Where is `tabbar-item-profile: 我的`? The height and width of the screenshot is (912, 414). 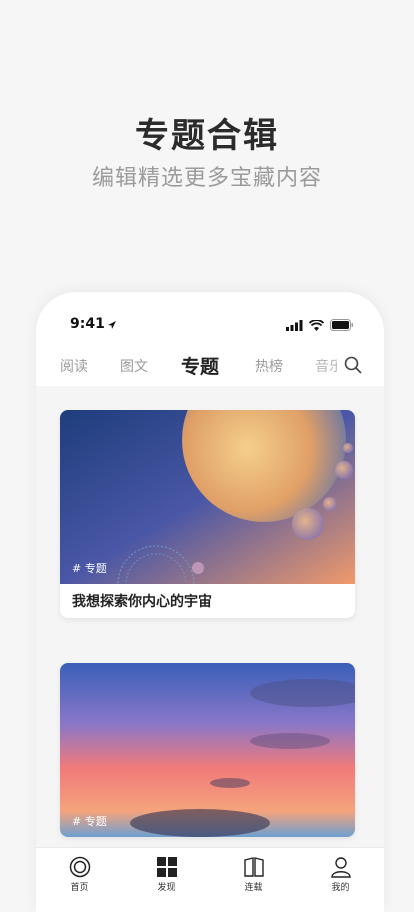
tabbar-item-profile: 我的 is located at coordinates (340, 880).